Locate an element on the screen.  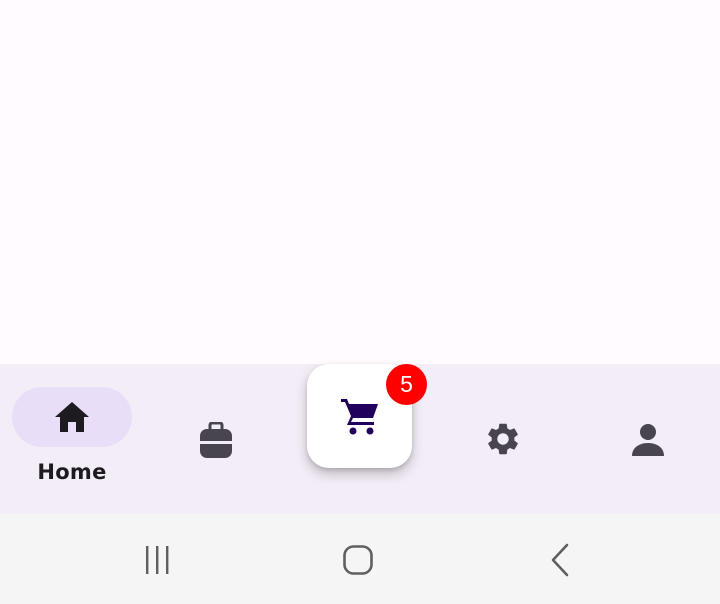
home-icon is located at coordinates (72, 417).